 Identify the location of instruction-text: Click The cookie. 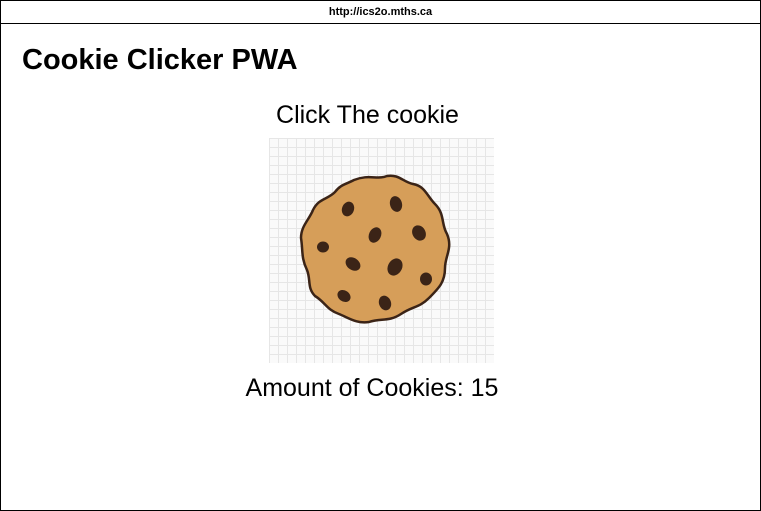
(367, 115).